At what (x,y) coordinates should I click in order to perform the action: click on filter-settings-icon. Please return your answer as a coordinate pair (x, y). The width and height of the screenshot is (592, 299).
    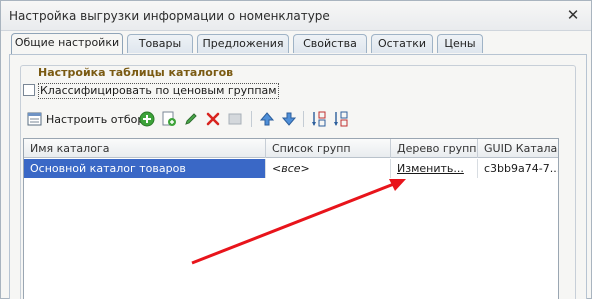
    Looking at the image, I should click on (34, 119).